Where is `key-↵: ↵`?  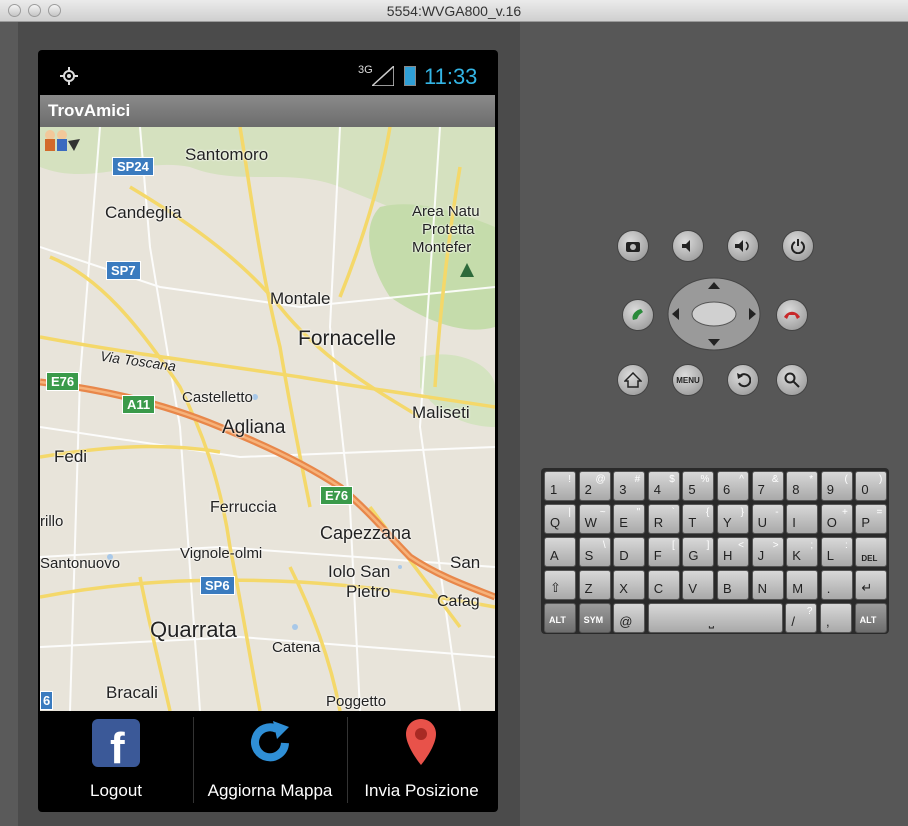
key-↵: ↵ is located at coordinates (871, 585).